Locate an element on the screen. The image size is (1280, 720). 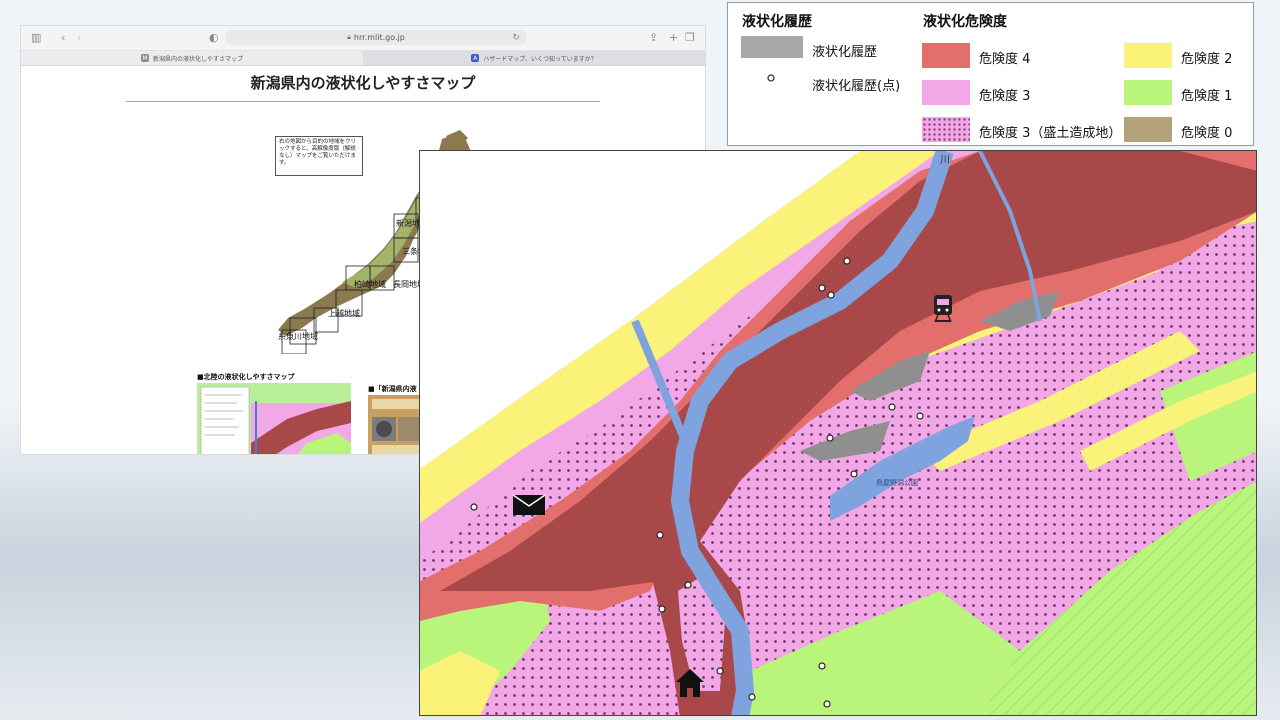
privacy-shield-icon: ◐ is located at coordinates (214, 38).